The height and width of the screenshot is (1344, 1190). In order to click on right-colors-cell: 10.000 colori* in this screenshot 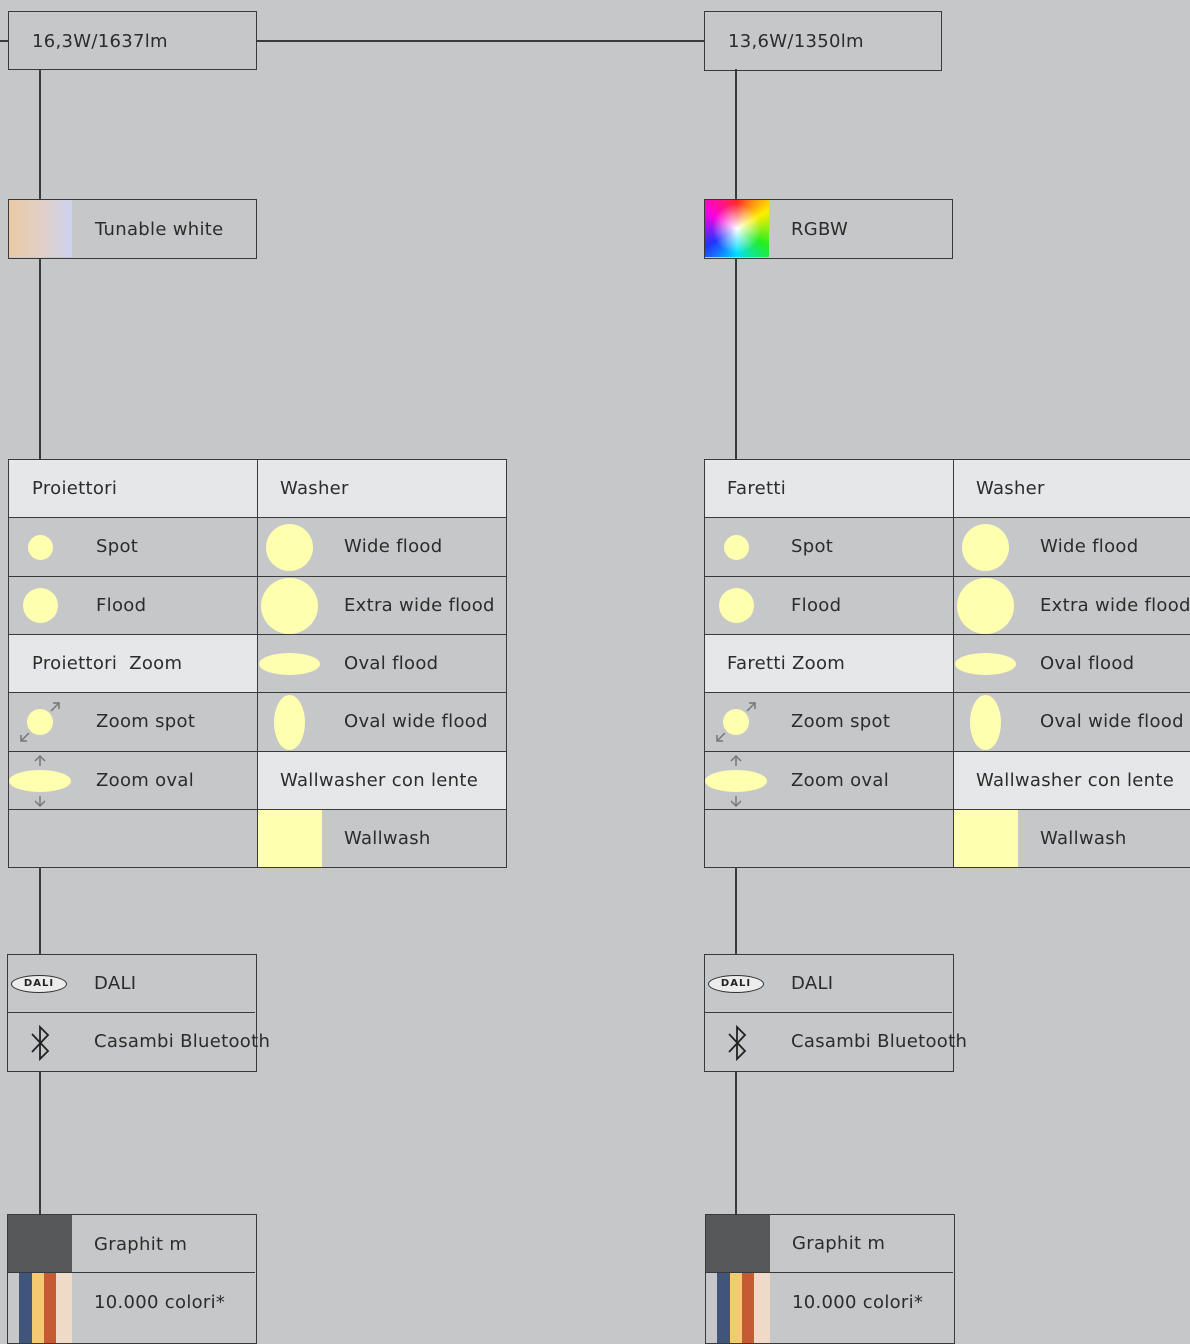, I will do `click(829, 1308)`.